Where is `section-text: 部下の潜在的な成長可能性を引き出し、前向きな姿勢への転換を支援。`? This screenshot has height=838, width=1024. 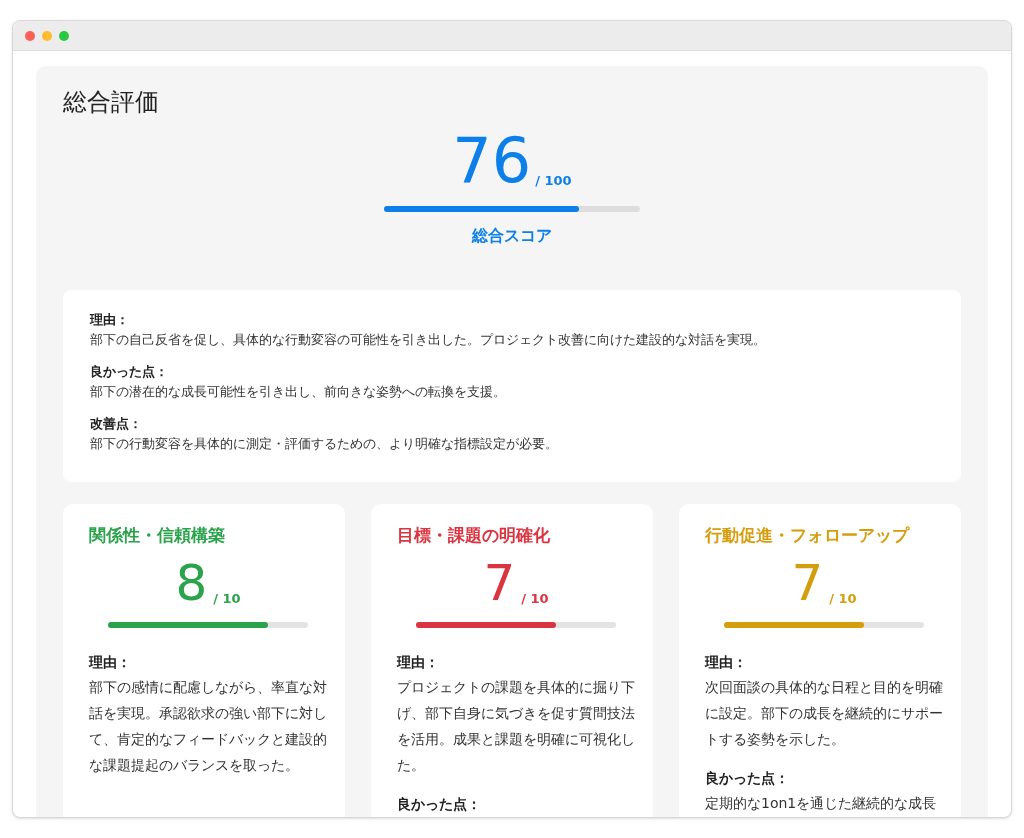
section-text: 部下の潜在的な成長可能性を引き出し、前向きな姿勢への転換を支援。 is located at coordinates (298, 392).